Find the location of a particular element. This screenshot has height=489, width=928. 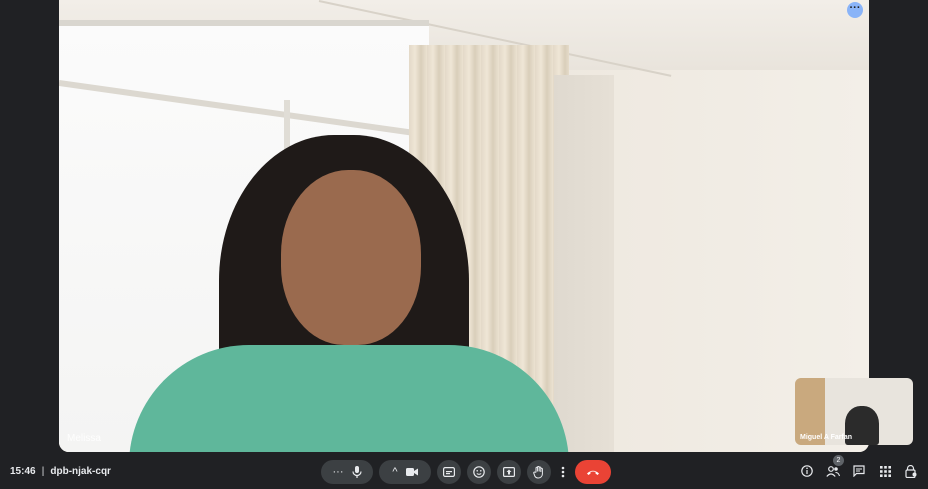

captions-icon is located at coordinates (449, 472).